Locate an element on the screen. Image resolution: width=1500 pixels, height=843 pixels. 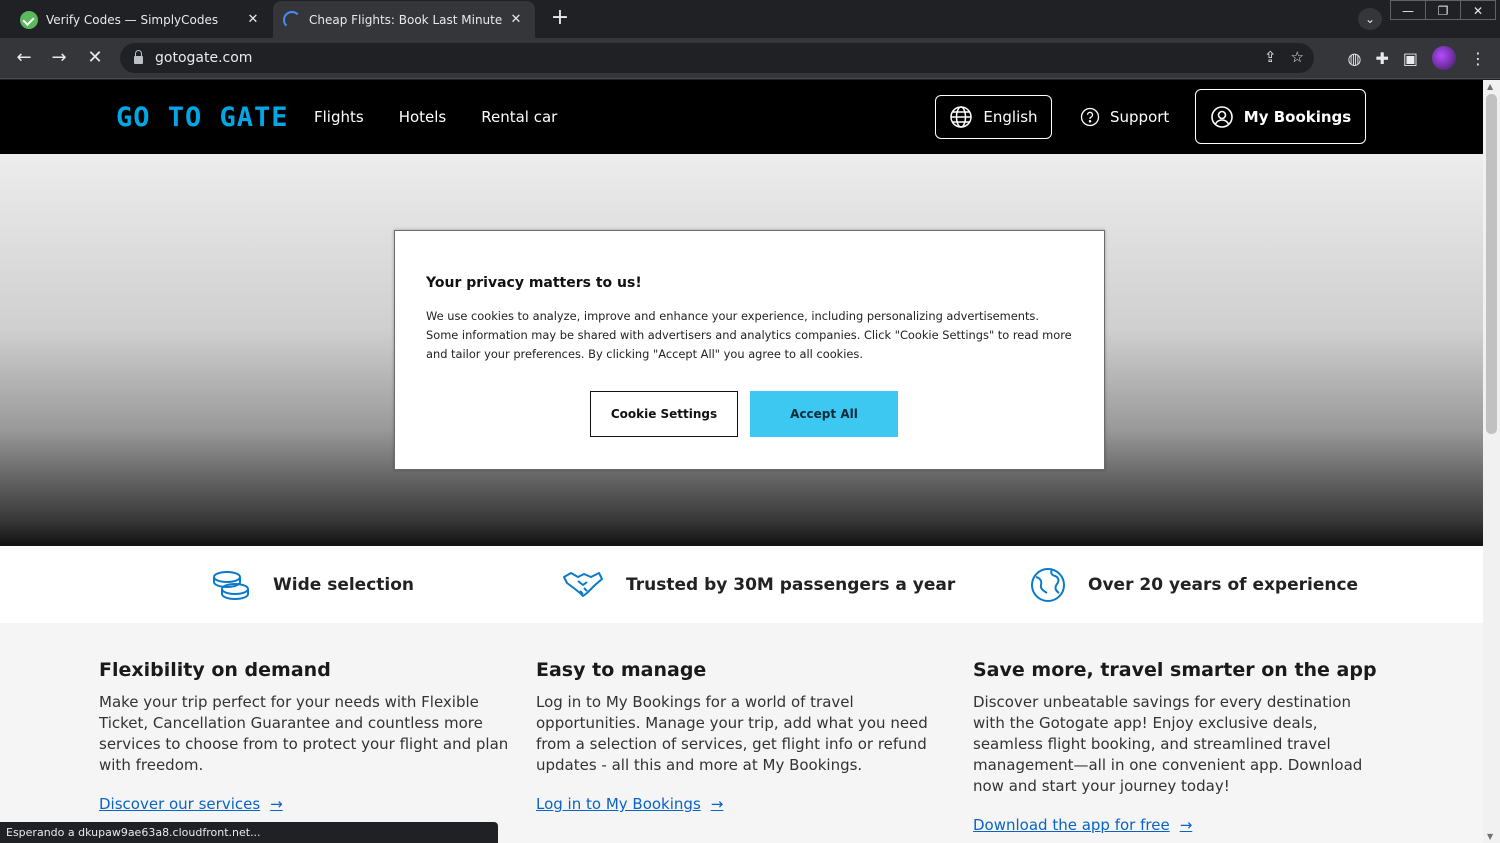
scroll-down-icon: ▼ is located at coordinates (1490, 836).